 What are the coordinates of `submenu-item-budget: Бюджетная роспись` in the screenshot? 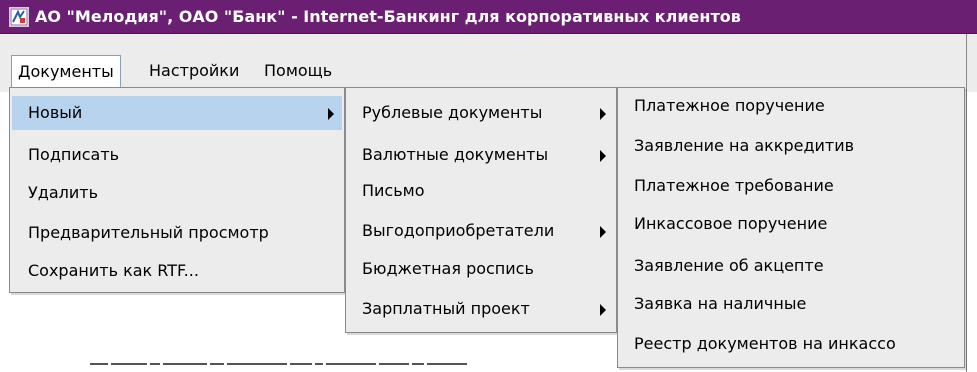 It's located at (481, 269).